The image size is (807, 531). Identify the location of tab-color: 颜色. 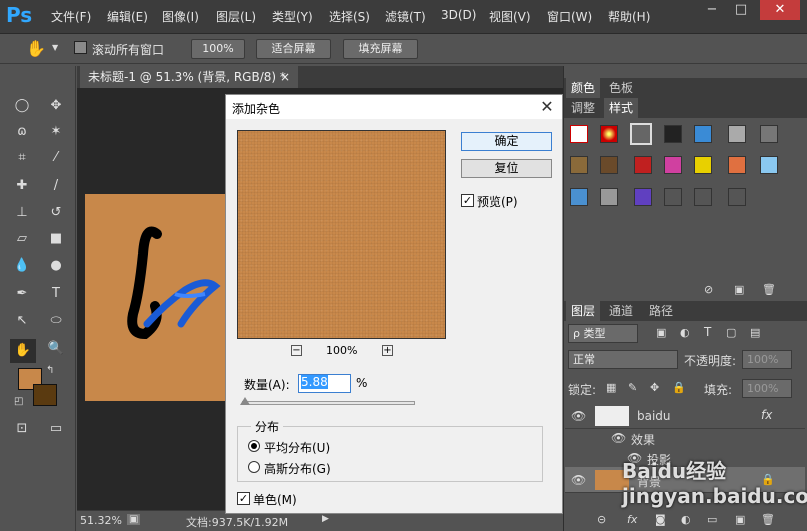
(583, 88).